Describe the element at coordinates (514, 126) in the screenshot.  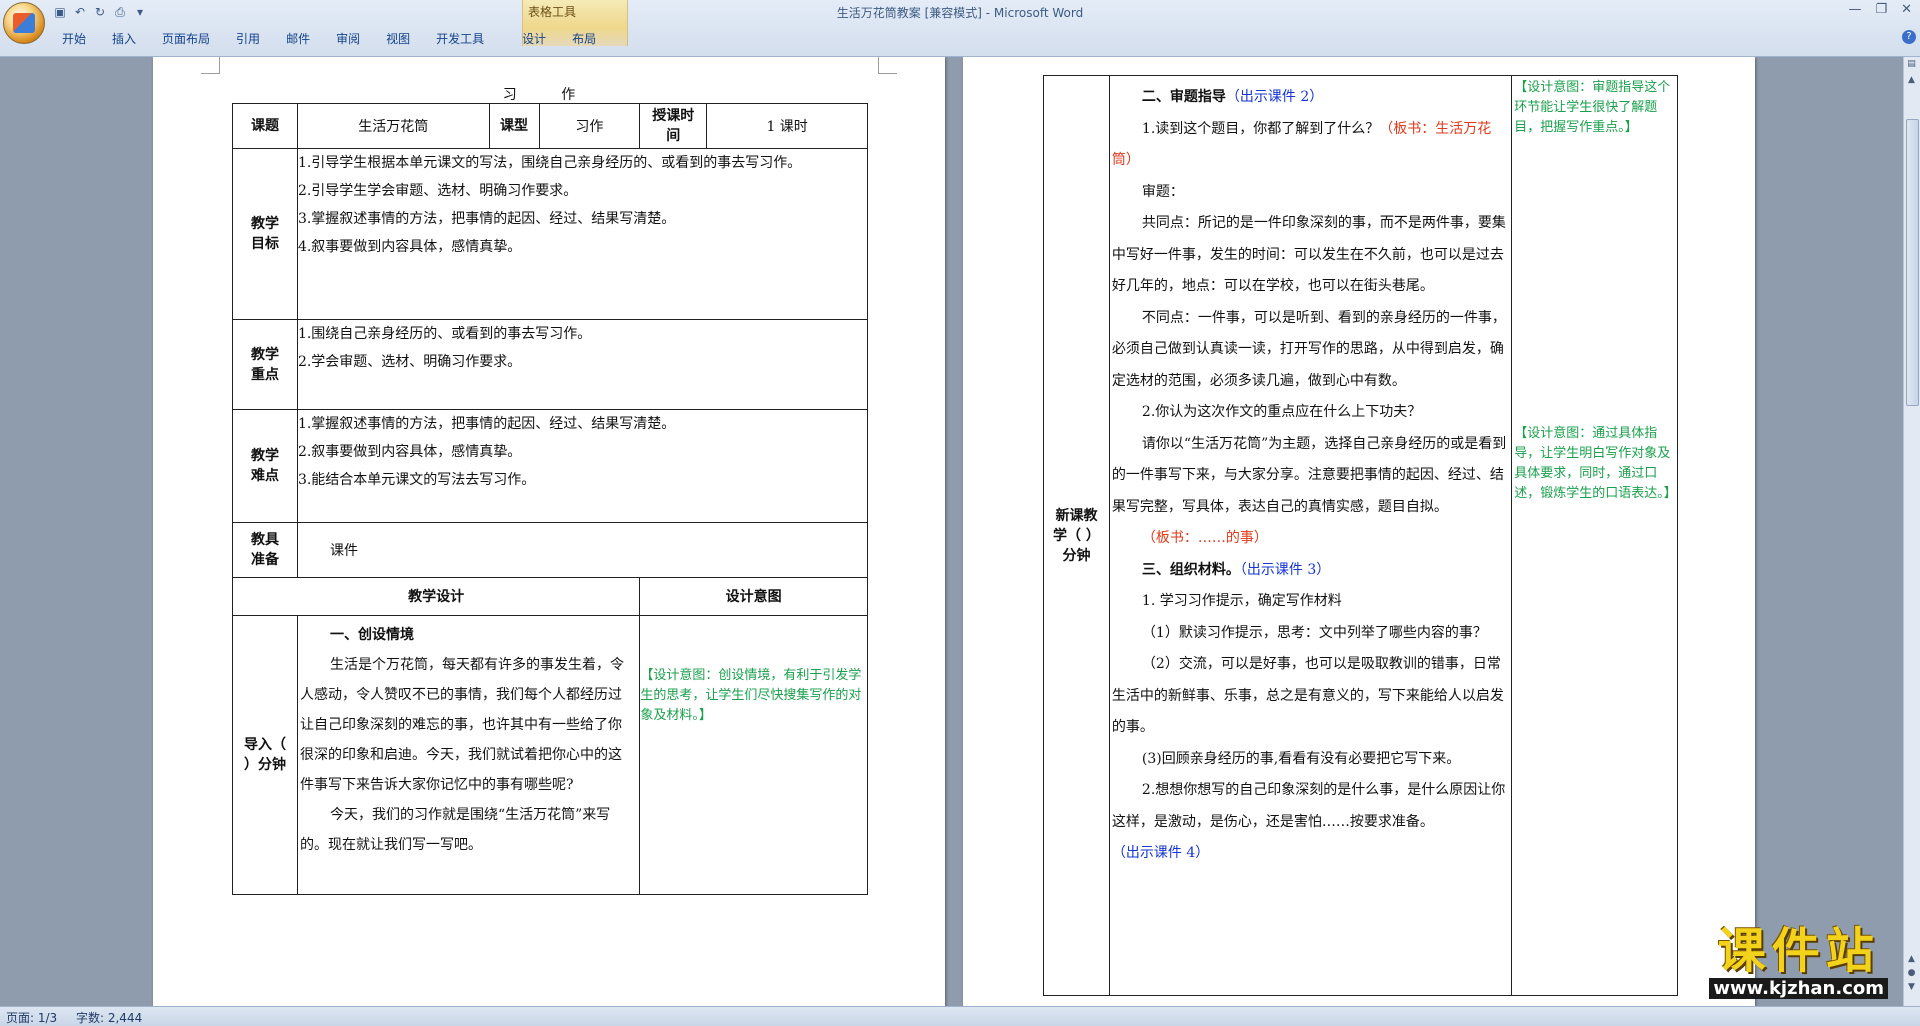
I see `label-type: 课型` at that location.